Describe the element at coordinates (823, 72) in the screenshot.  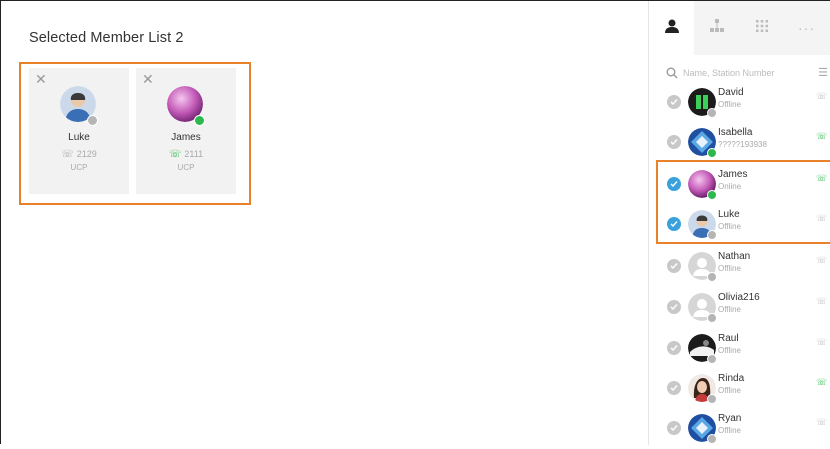
I see `list-menu-icon: ☰` at that location.